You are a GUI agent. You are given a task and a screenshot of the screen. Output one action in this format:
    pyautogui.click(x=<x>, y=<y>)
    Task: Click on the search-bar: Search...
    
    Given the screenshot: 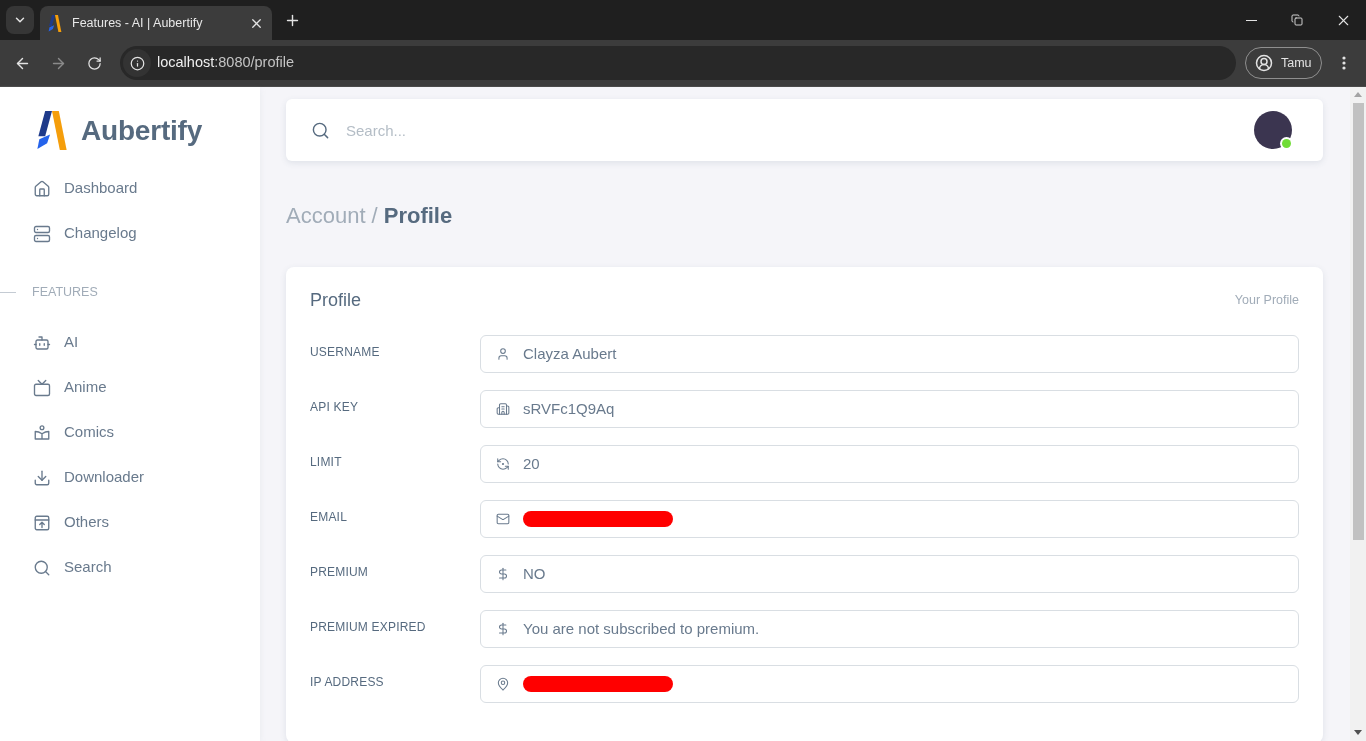 What is the action you would take?
    pyautogui.click(x=804, y=130)
    